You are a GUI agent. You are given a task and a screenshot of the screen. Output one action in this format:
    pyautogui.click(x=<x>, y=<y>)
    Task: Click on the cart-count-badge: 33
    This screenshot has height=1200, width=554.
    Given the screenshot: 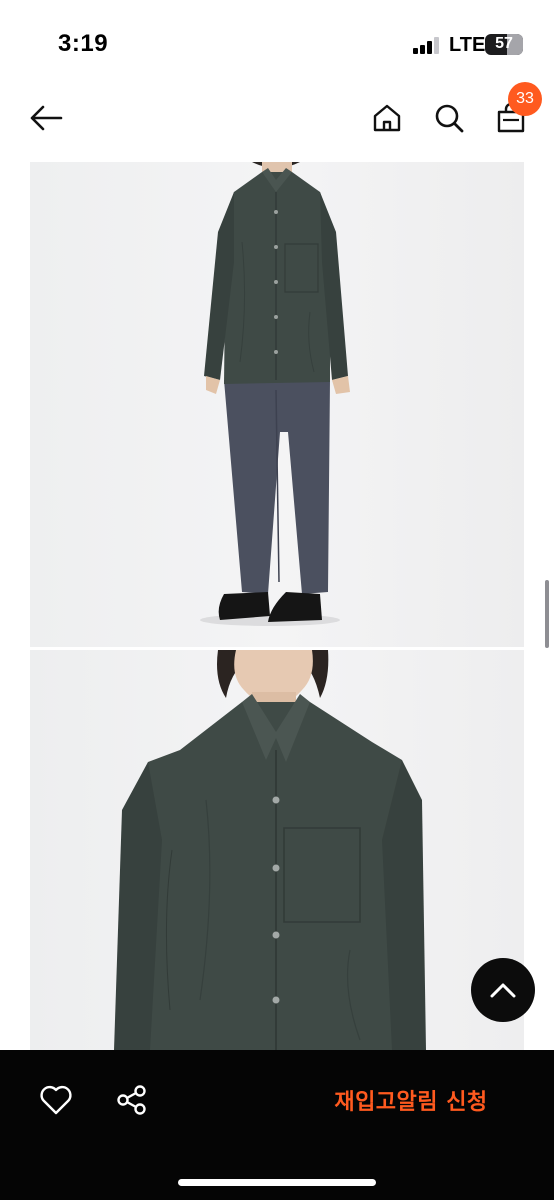 What is the action you would take?
    pyautogui.click(x=525, y=99)
    